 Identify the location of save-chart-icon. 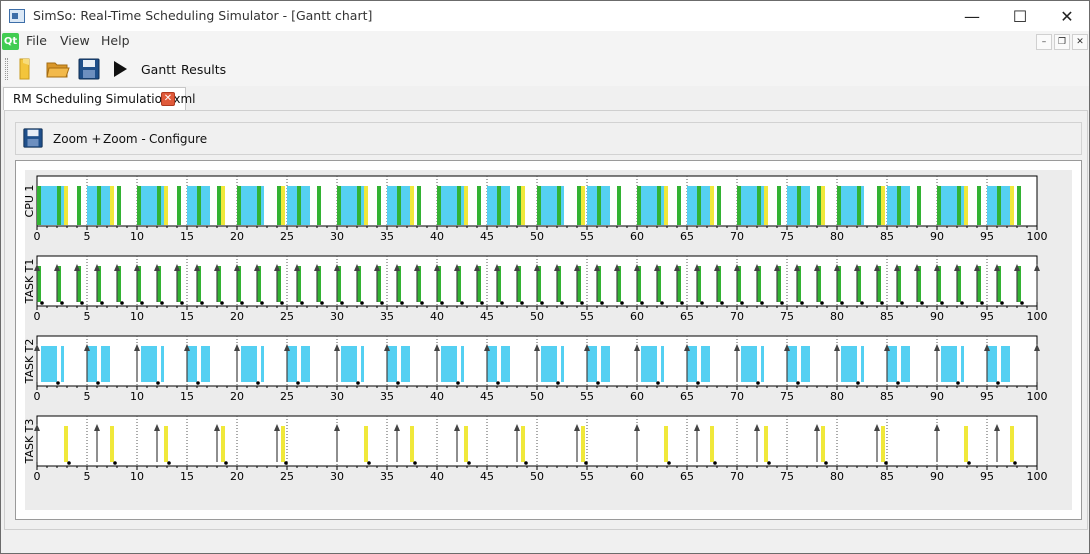
(33, 138).